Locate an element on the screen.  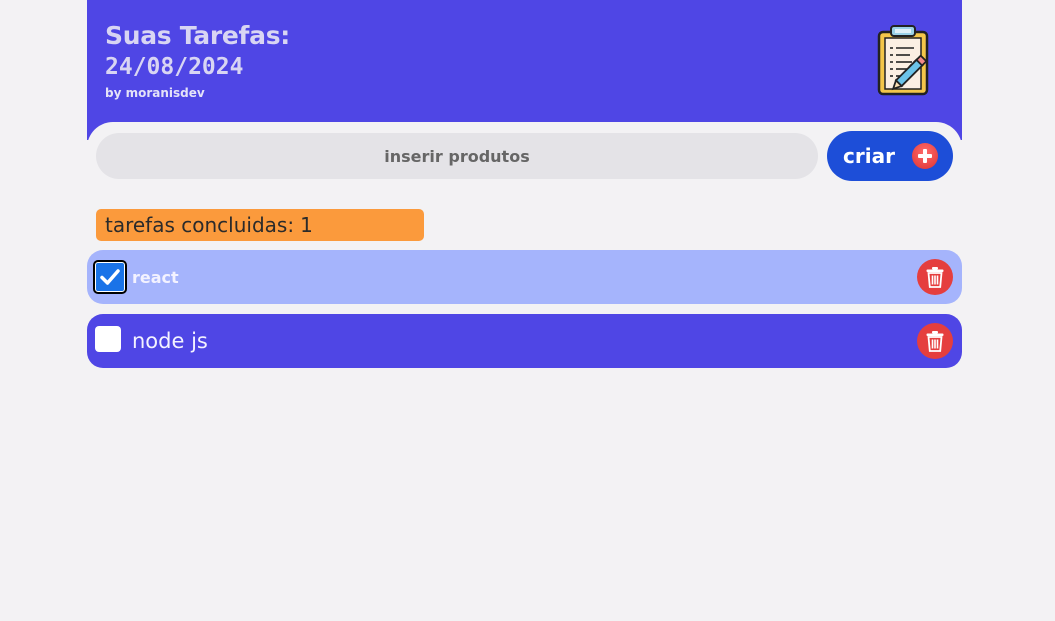
plus-circle-icon is located at coordinates (925, 156).